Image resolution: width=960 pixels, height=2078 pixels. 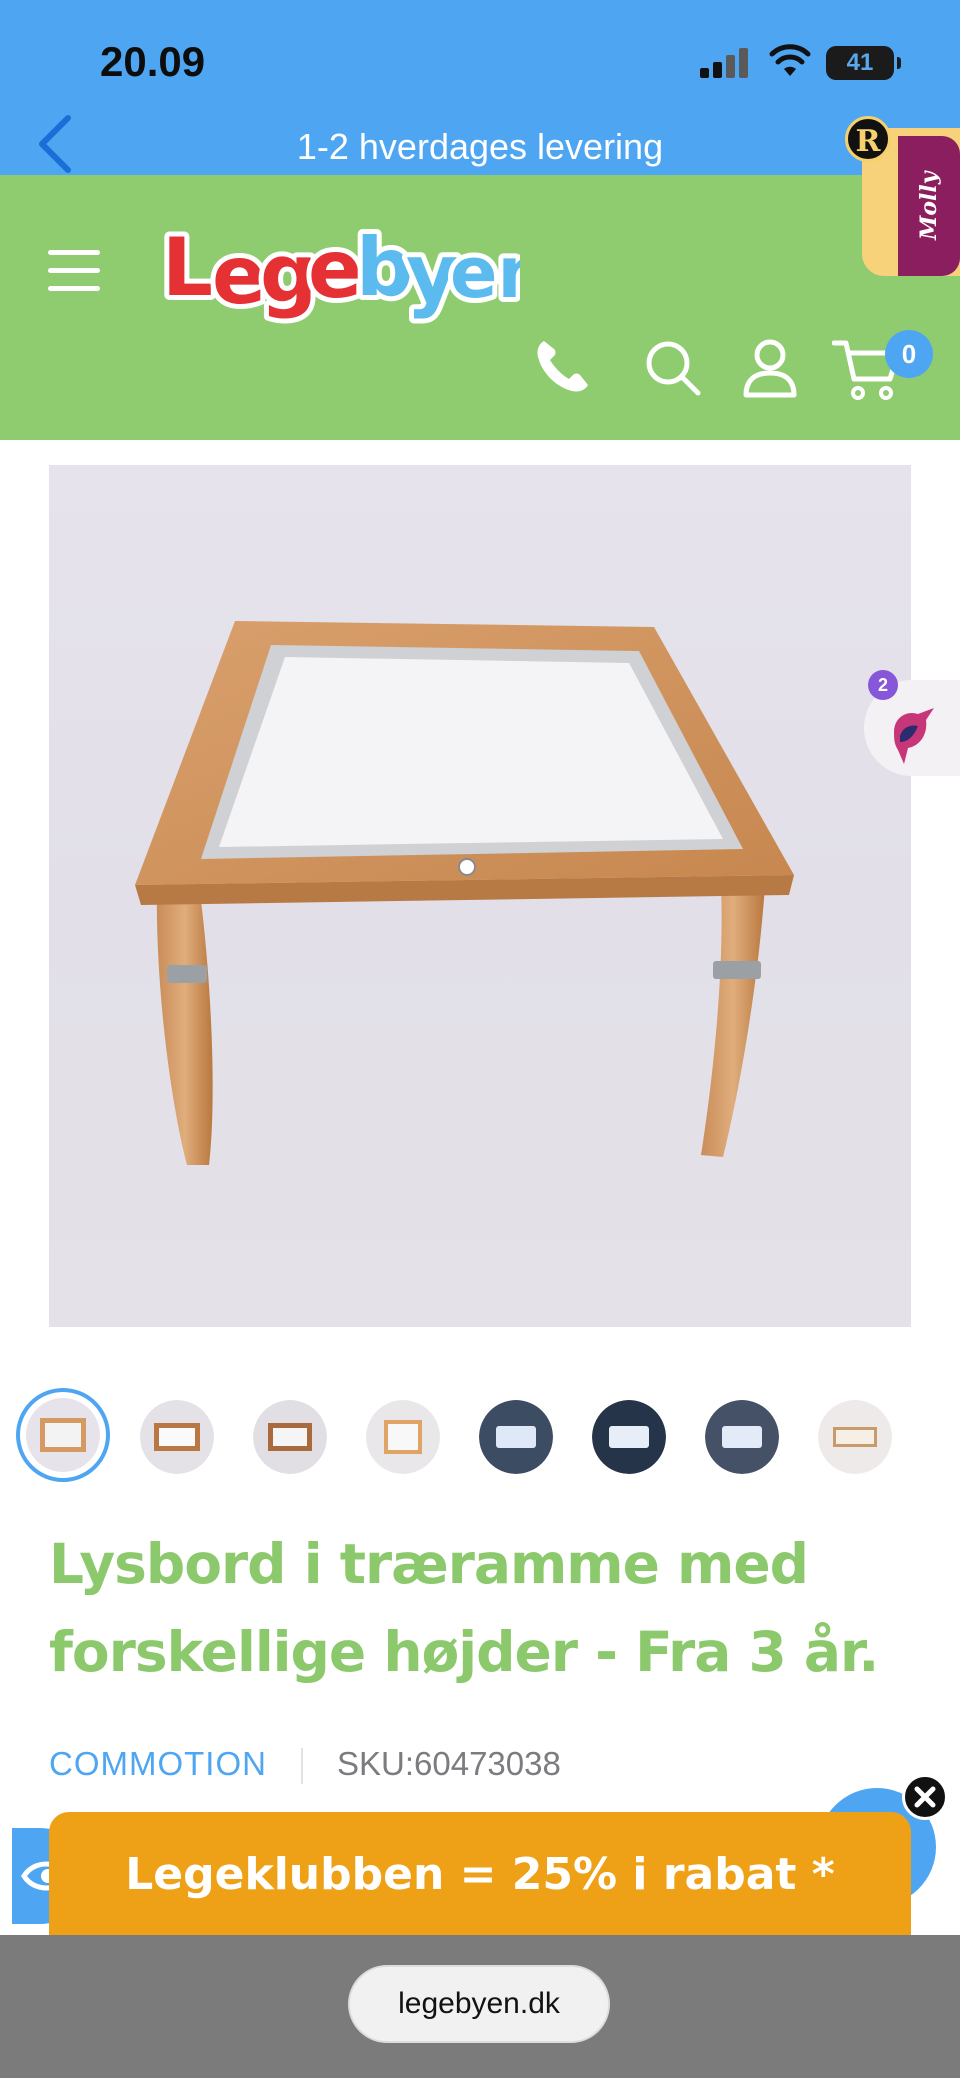 What do you see at coordinates (929, 206) in the screenshot?
I see `molly-label: Molly` at bounding box center [929, 206].